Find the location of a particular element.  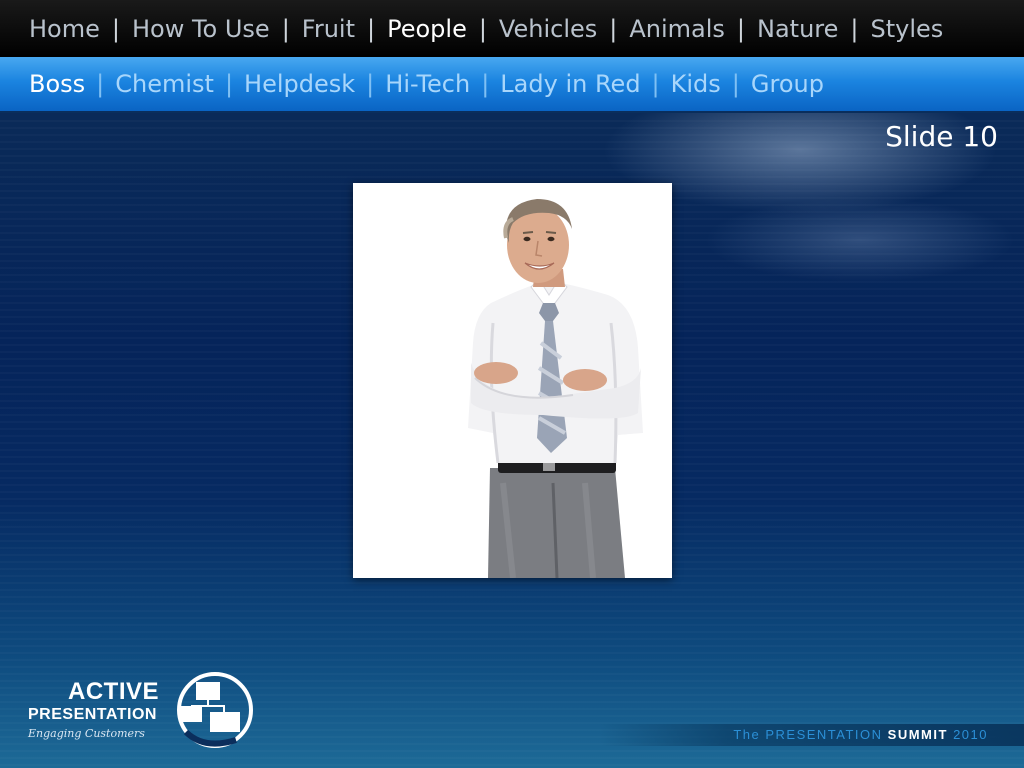

summit-year: 2010 is located at coordinates (970, 734).